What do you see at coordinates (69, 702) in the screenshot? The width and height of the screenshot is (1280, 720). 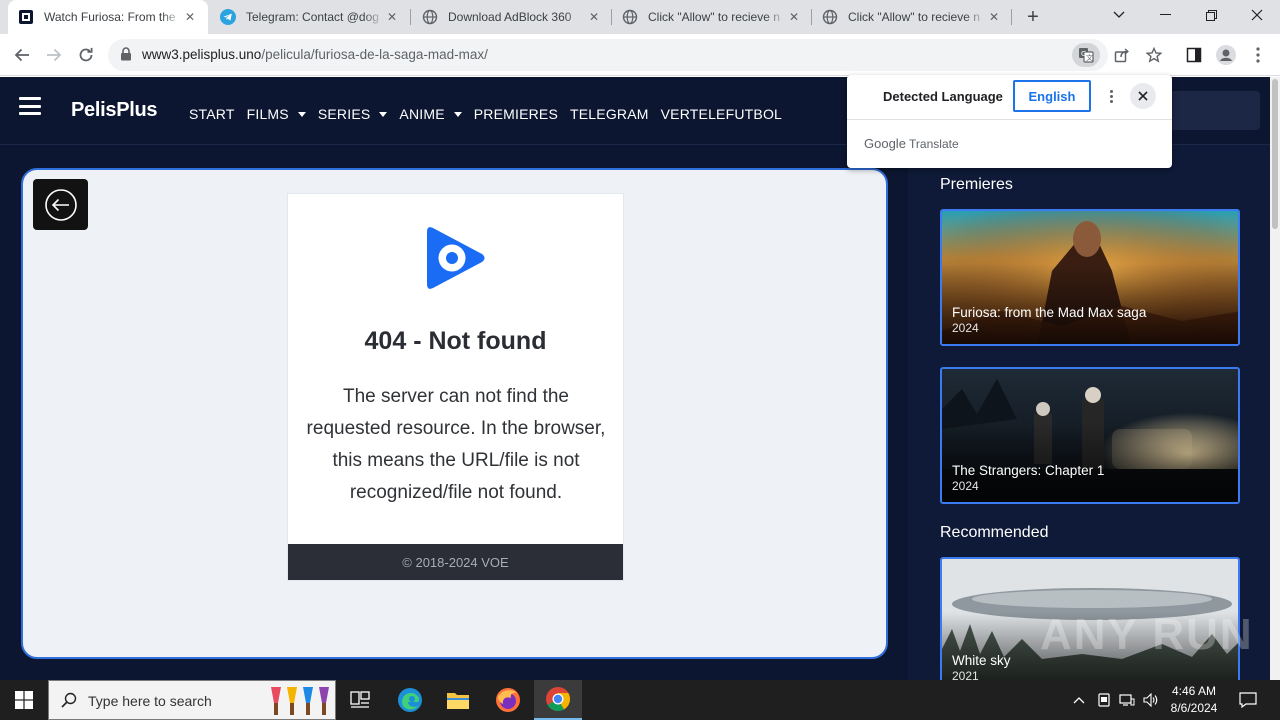 I see `search-icon` at bounding box center [69, 702].